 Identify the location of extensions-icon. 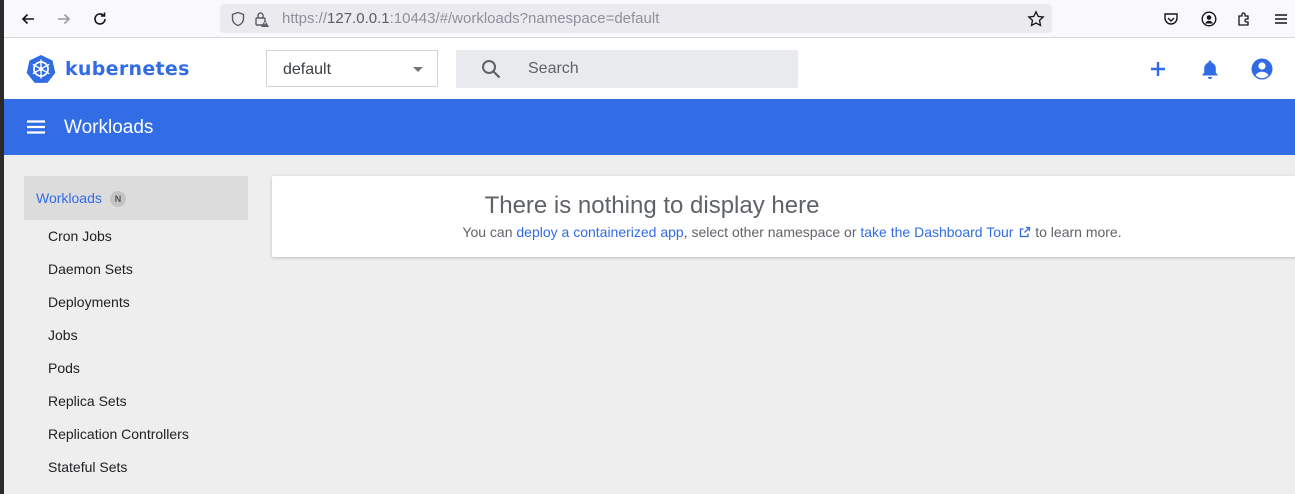
(1244, 19).